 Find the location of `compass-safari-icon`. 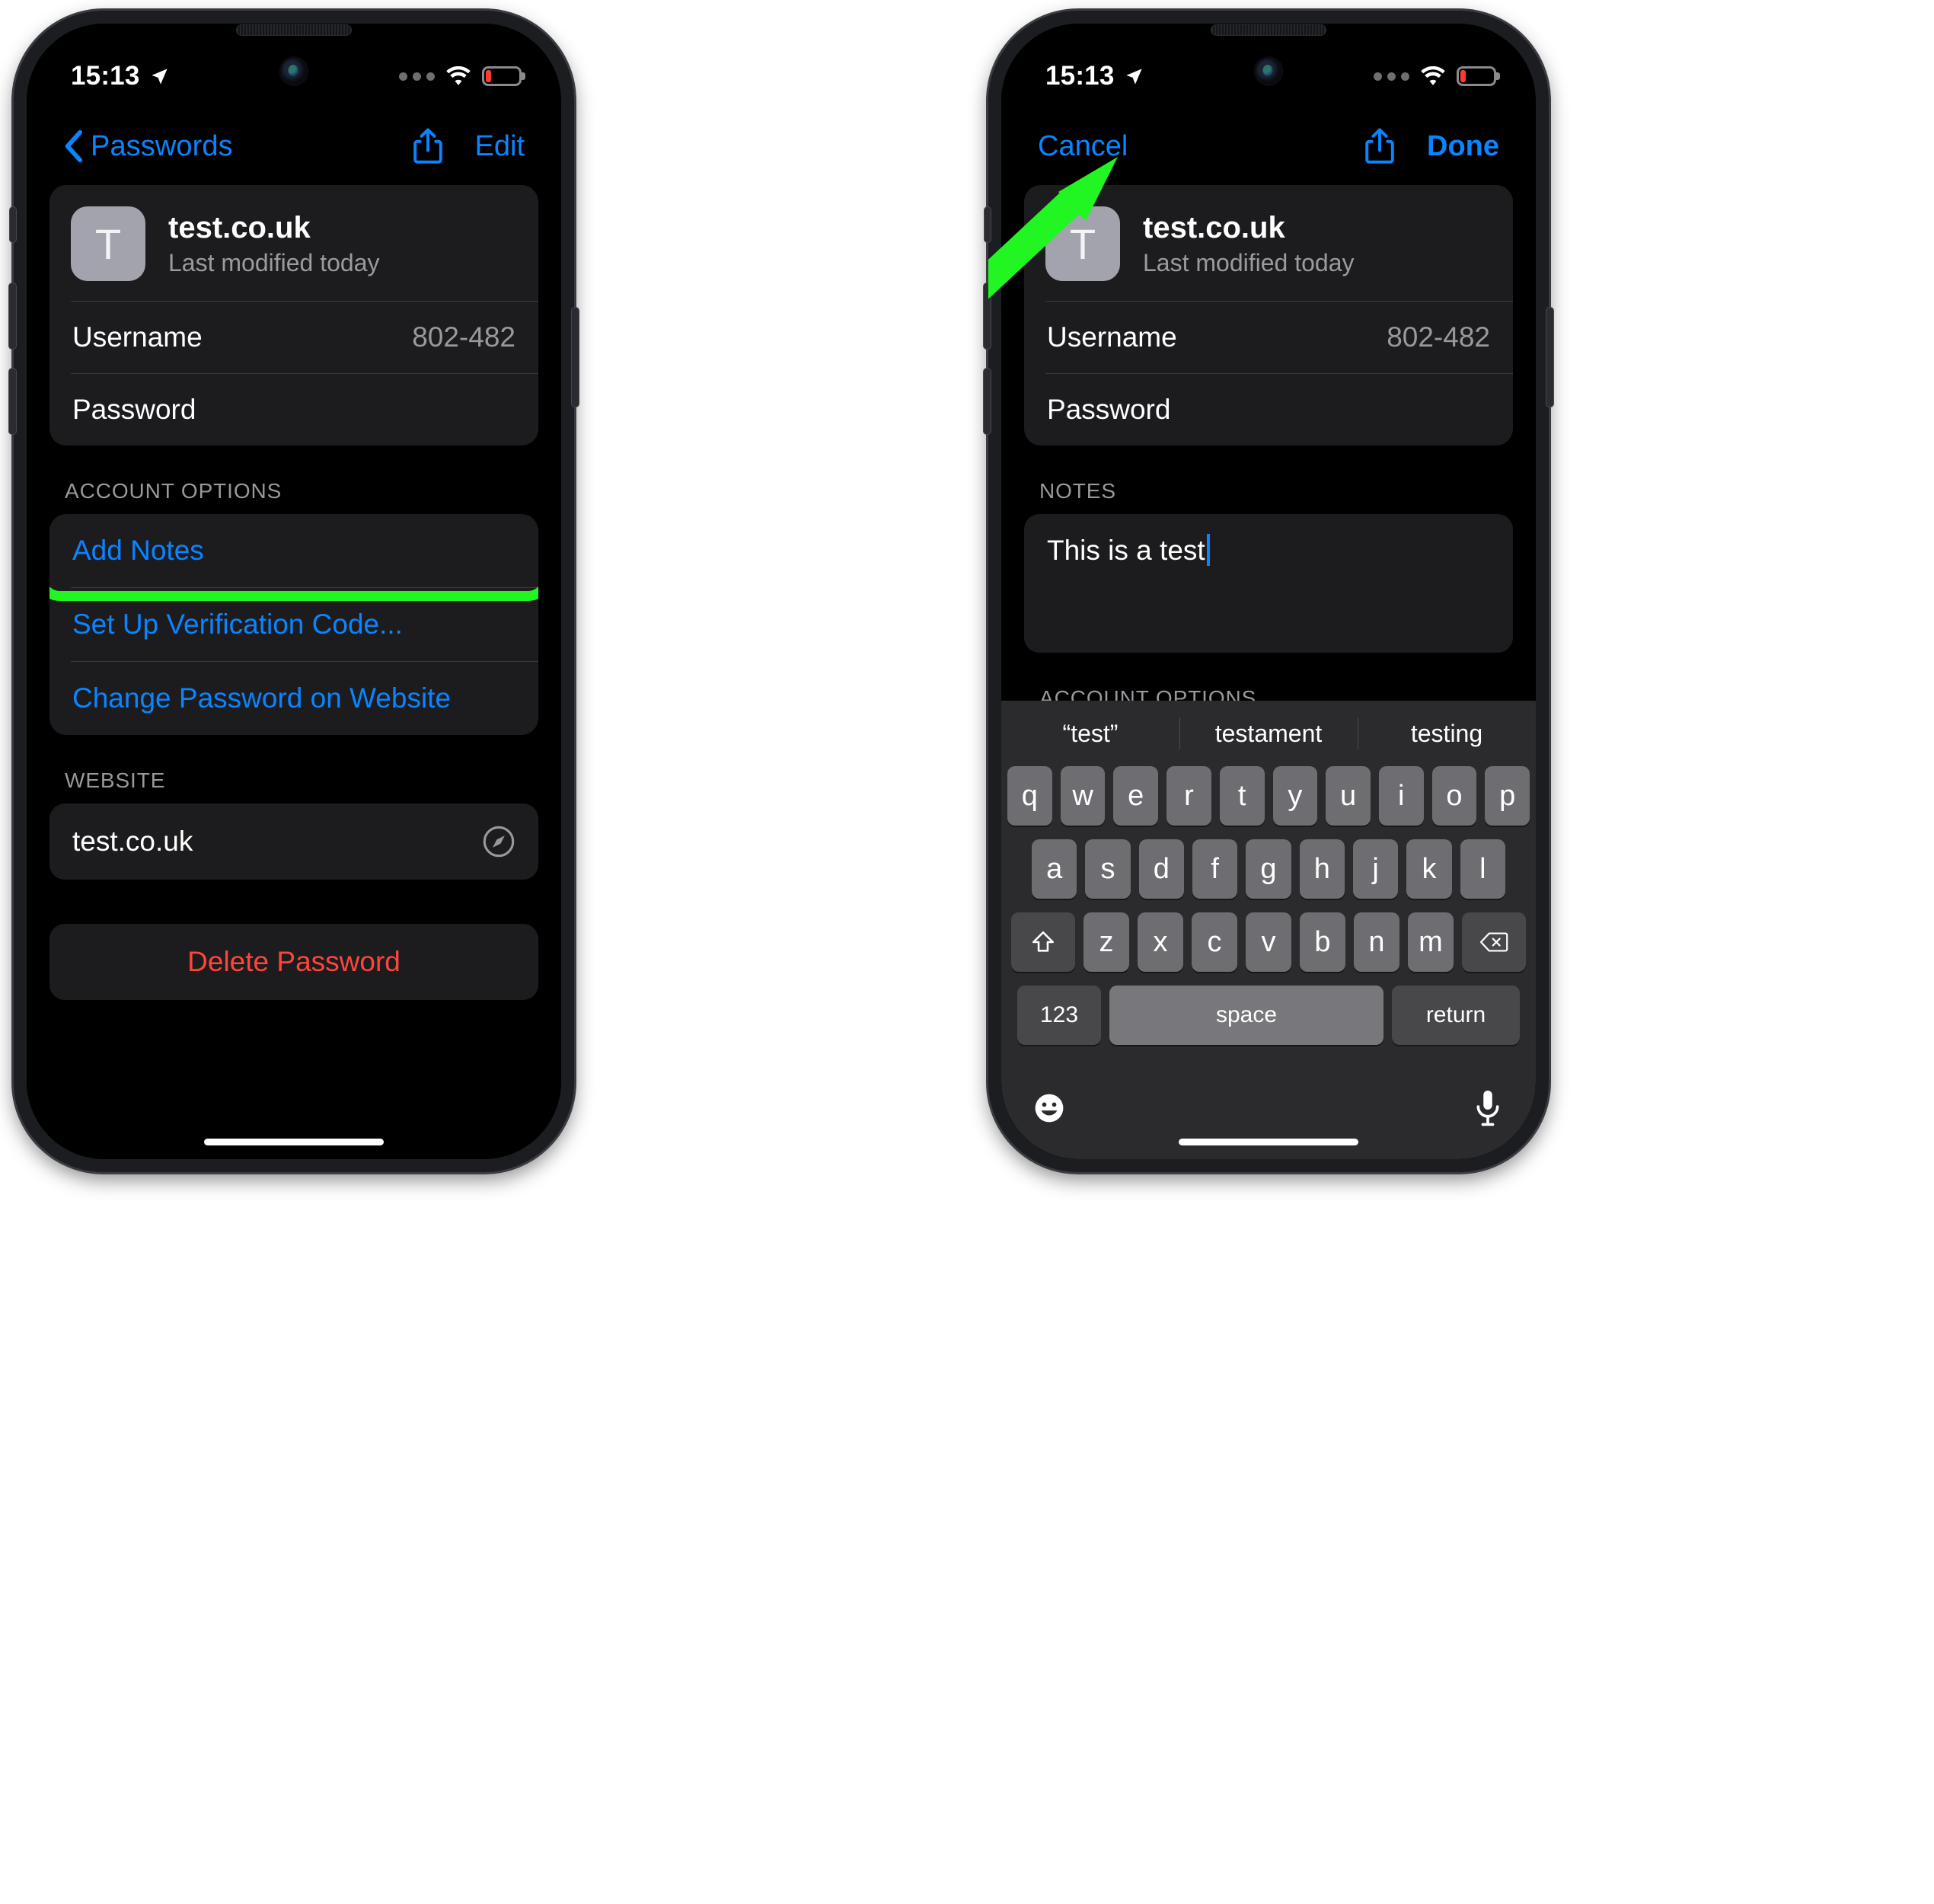

compass-safari-icon is located at coordinates (498, 841).